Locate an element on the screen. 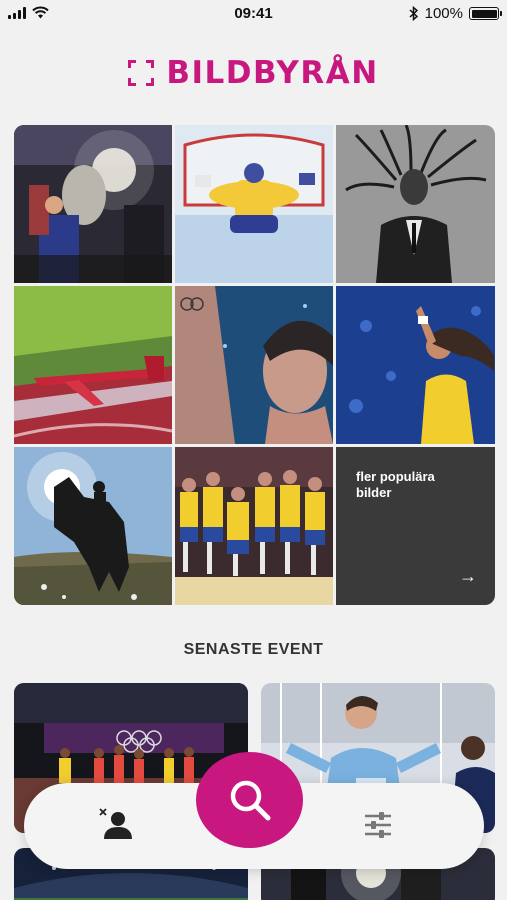  hockey-goalie-photo is located at coordinates (254, 204).